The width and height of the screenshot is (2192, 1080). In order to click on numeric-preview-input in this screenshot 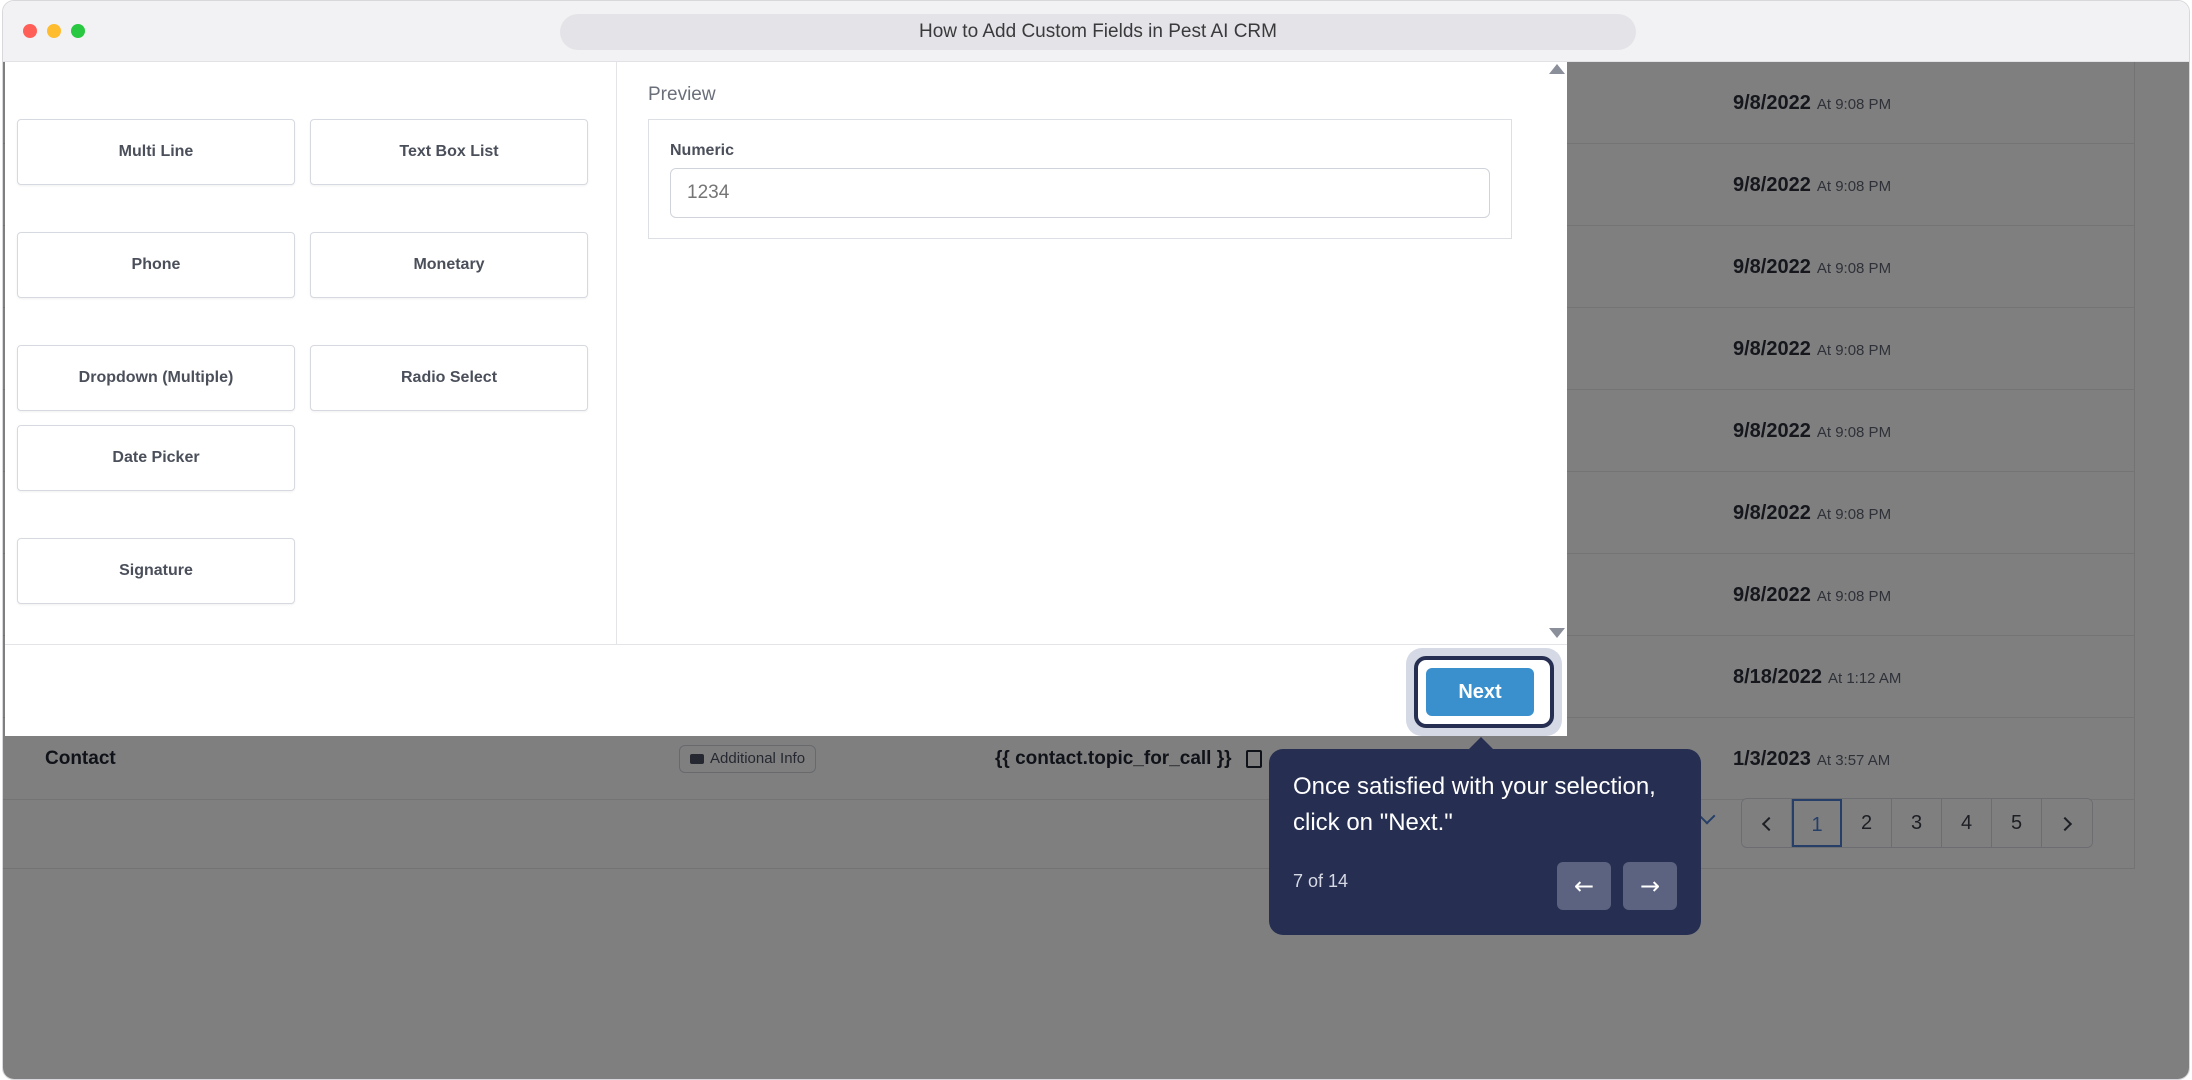, I will do `click(1080, 193)`.